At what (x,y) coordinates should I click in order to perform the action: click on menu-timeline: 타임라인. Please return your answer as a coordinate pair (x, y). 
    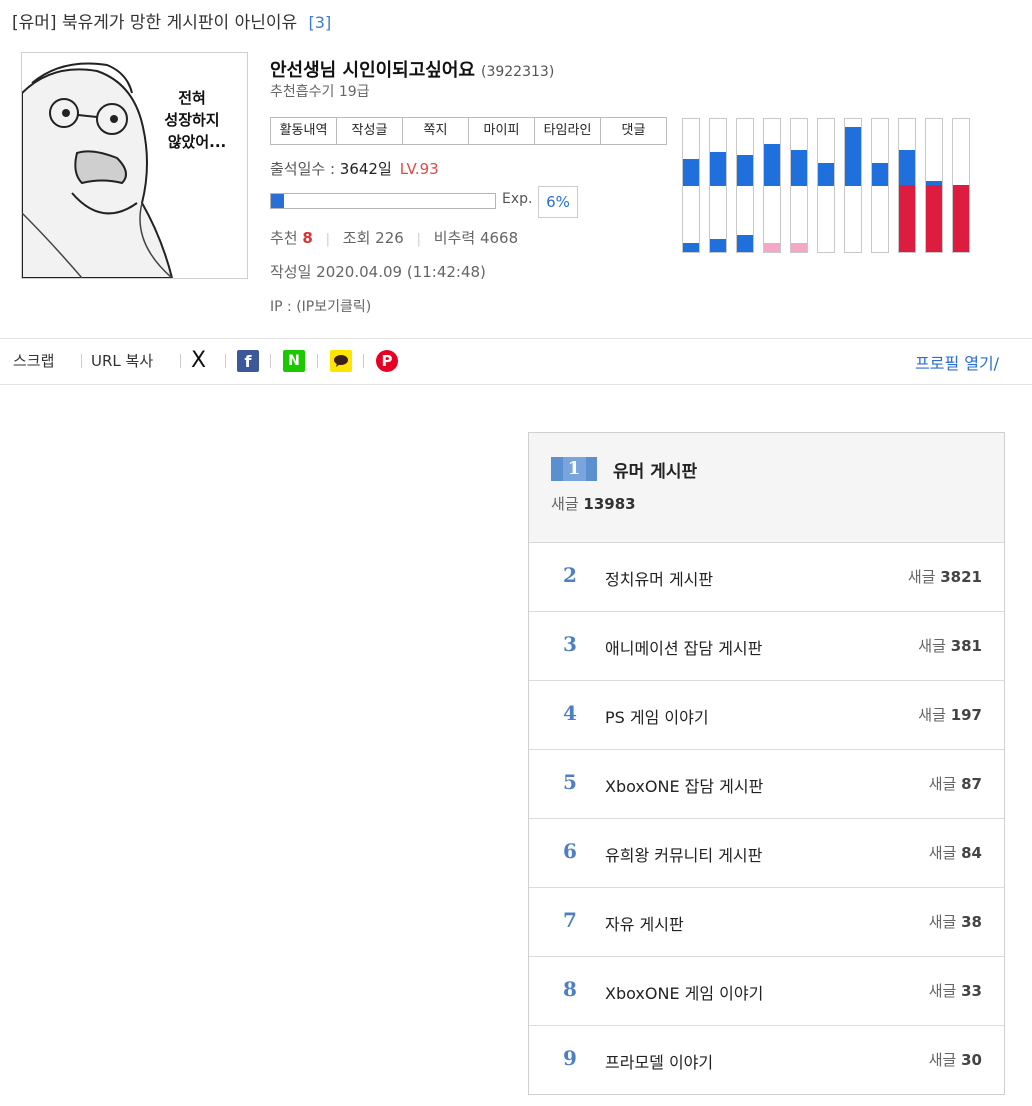
    Looking at the image, I should click on (568, 131).